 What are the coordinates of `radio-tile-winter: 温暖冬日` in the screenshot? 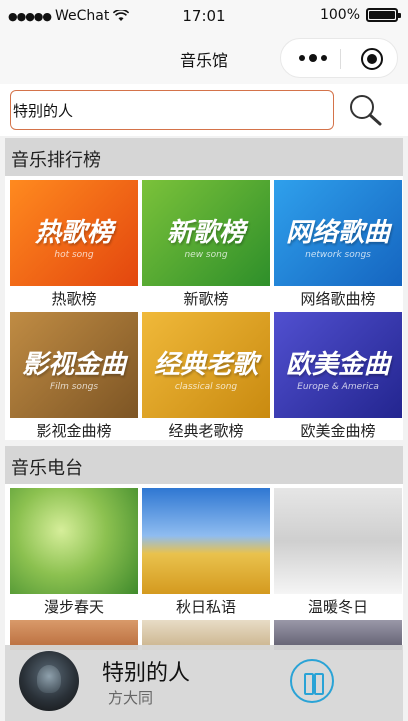 It's located at (338, 554).